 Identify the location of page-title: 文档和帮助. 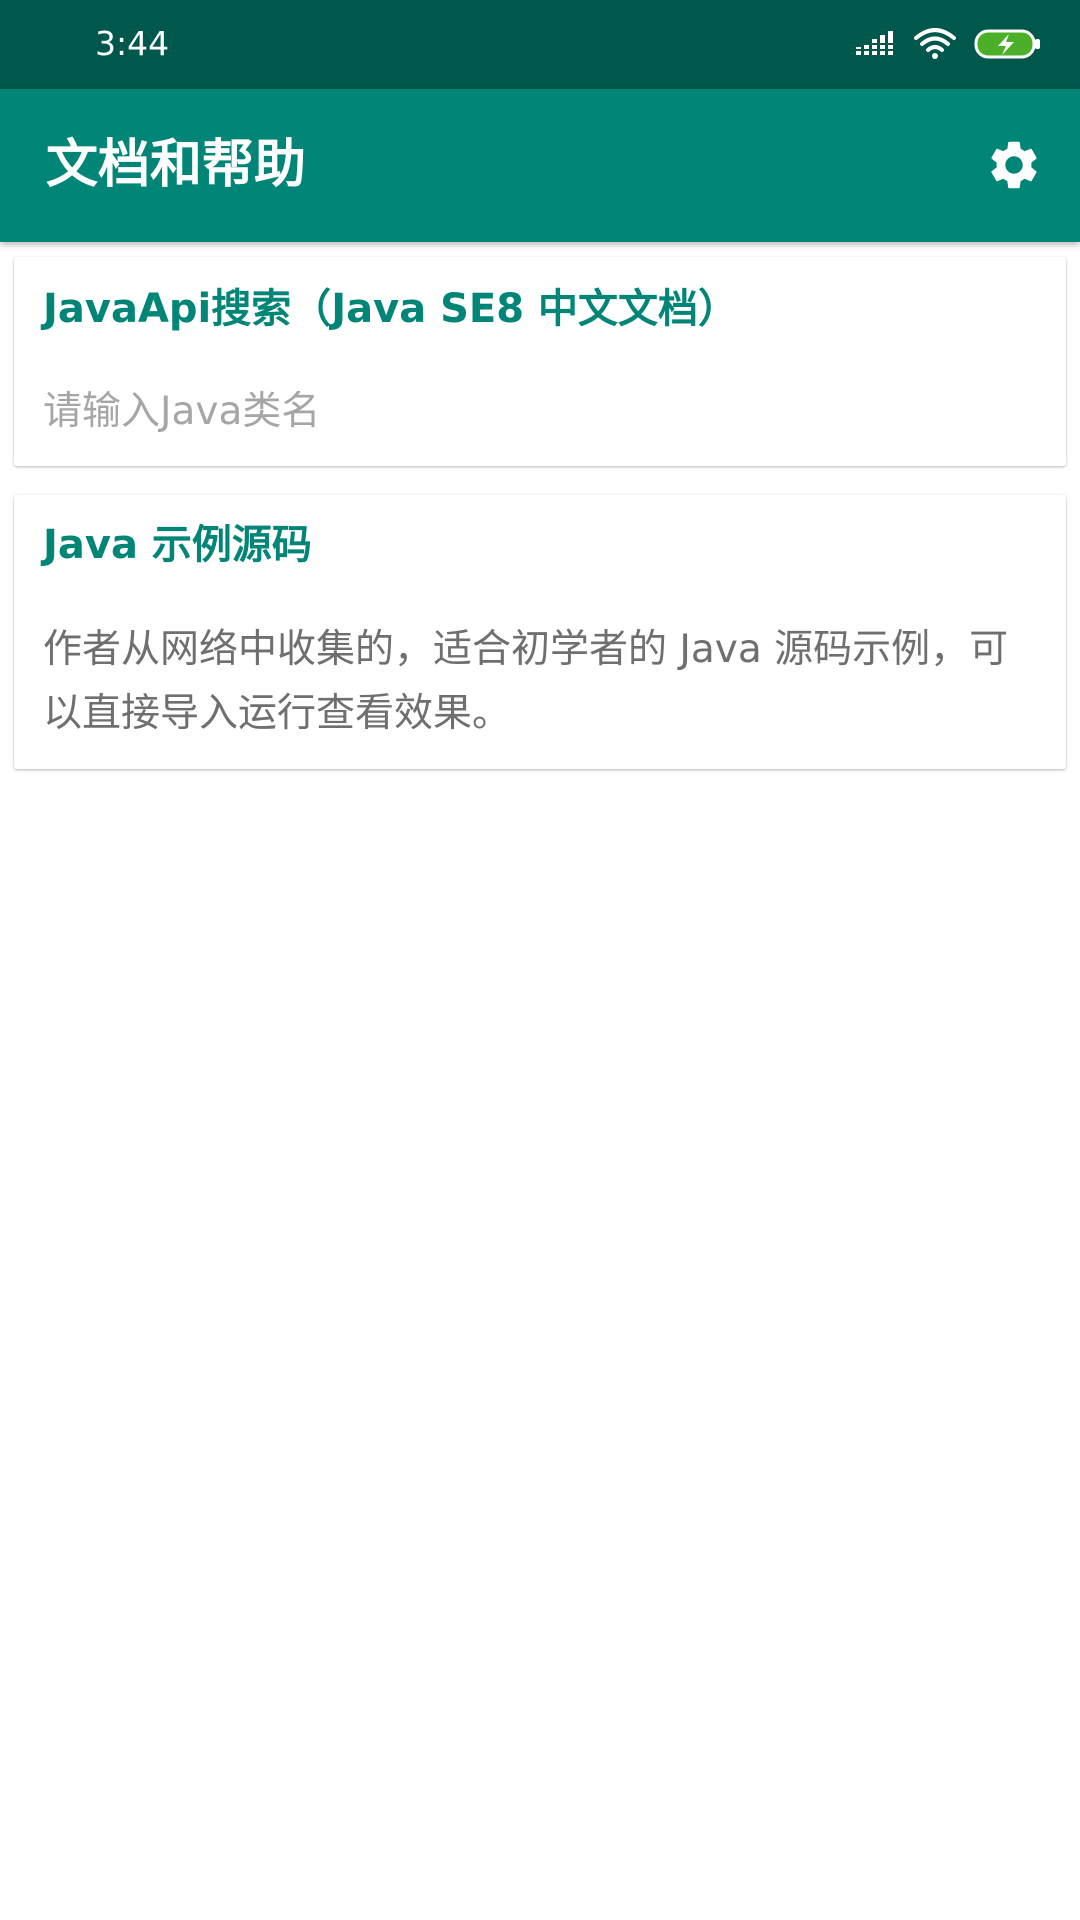
(176, 165).